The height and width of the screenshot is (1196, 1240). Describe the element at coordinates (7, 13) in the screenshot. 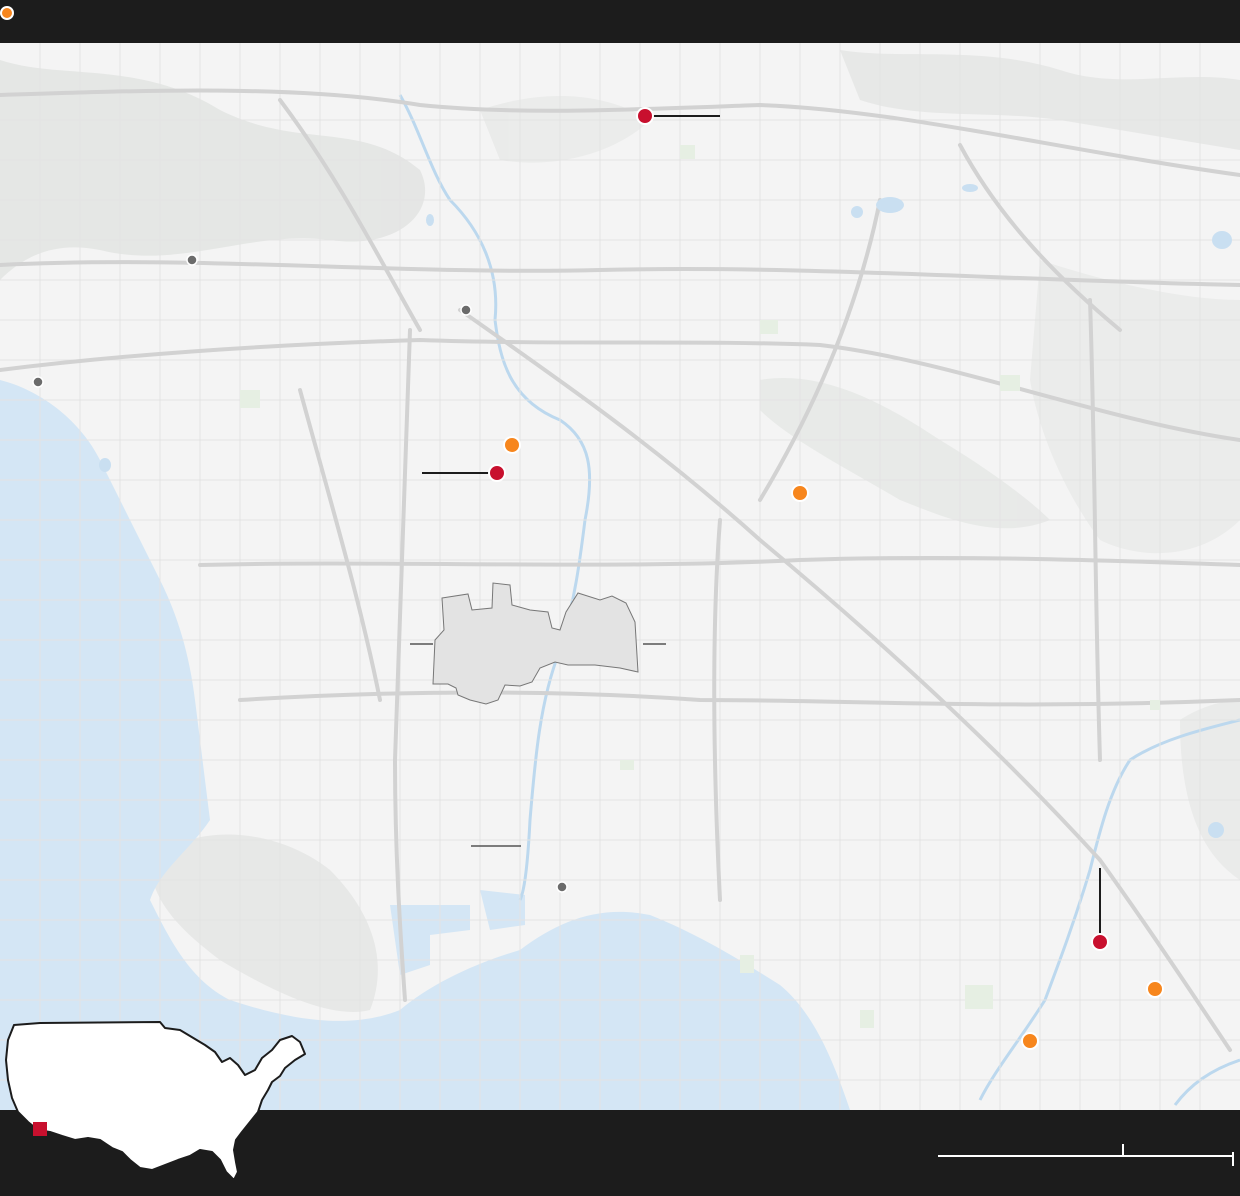

I see `legend-orange-dot-icon` at that location.